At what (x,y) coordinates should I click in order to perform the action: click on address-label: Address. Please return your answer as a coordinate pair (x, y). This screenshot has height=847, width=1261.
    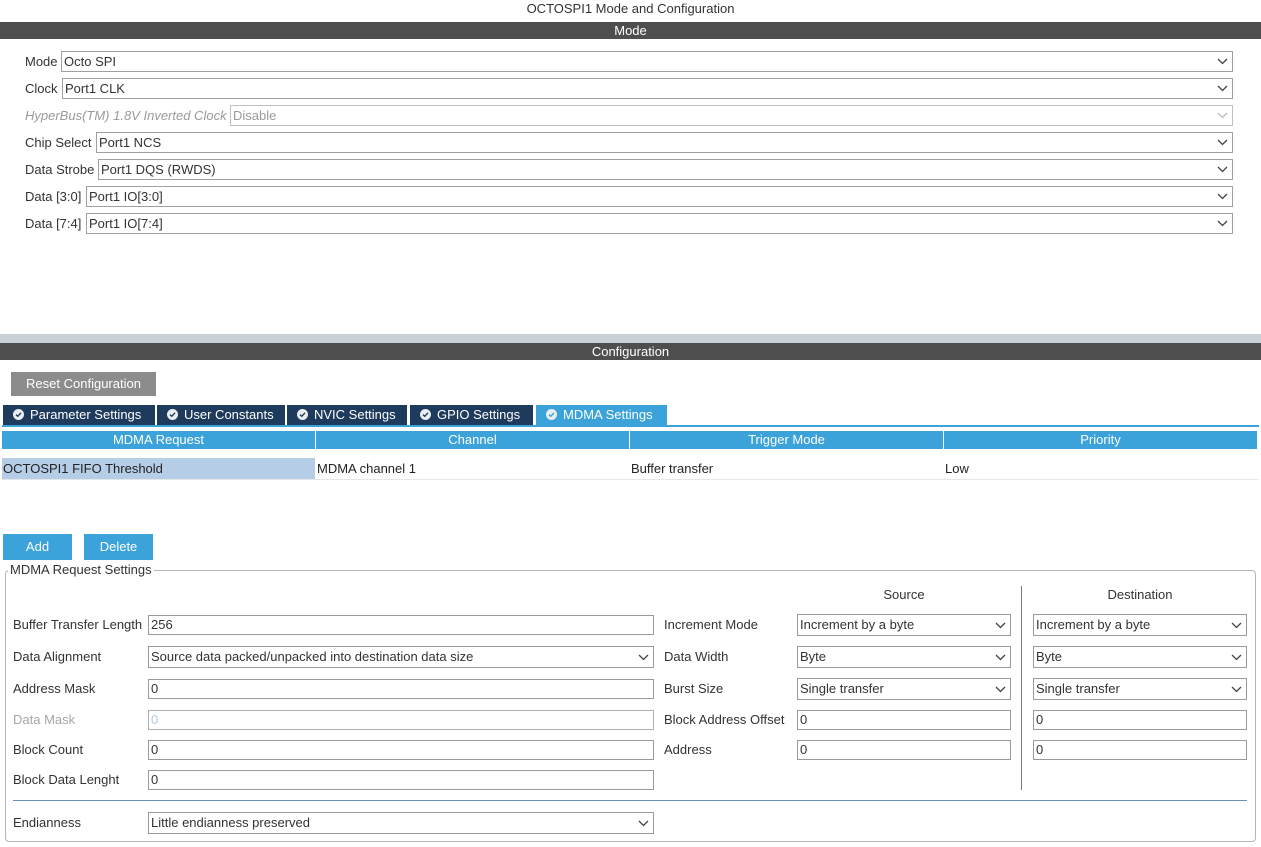
    Looking at the image, I should click on (688, 749).